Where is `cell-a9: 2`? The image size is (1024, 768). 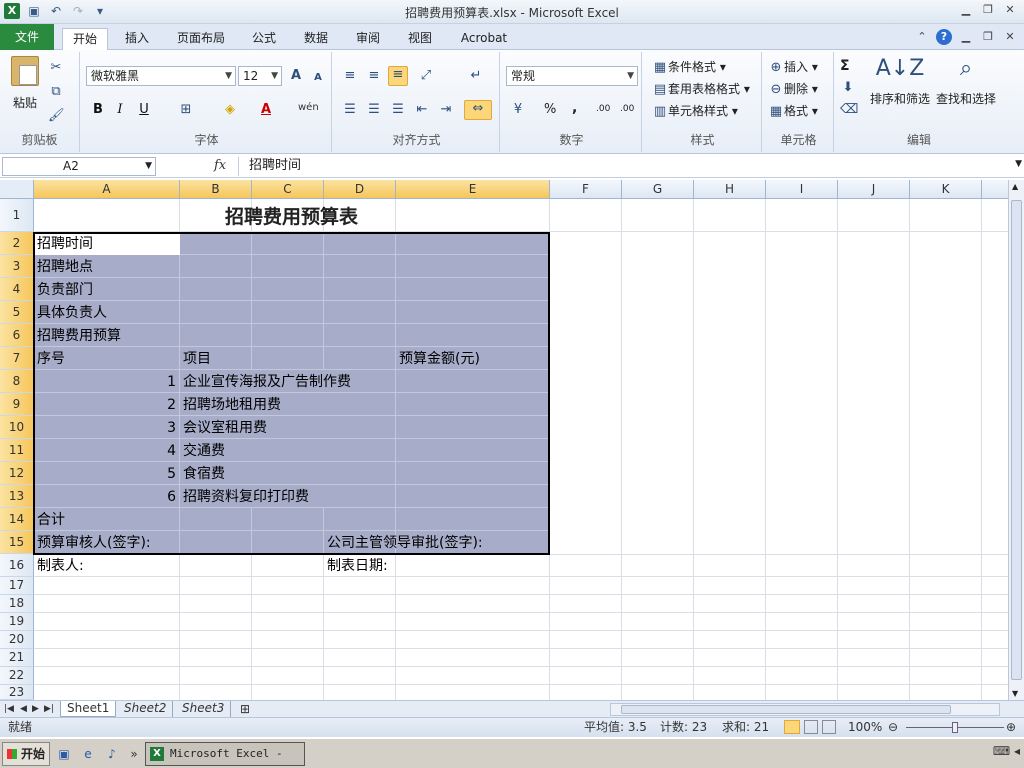
cell-a9: 2 is located at coordinates (105, 405).